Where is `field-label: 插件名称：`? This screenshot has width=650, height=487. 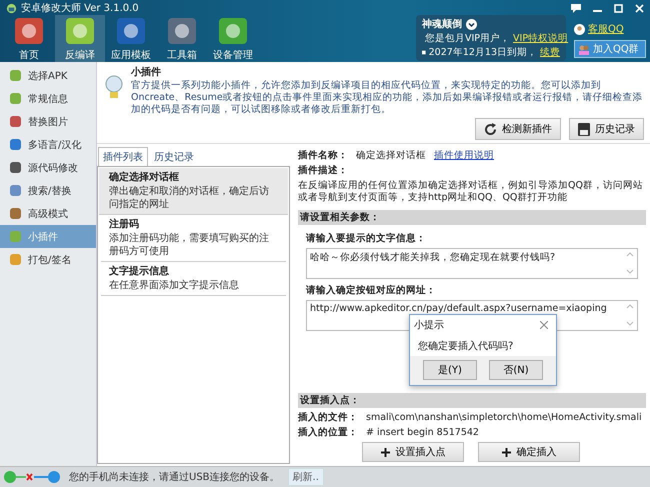
field-label: 插件名称： is located at coordinates (323, 156).